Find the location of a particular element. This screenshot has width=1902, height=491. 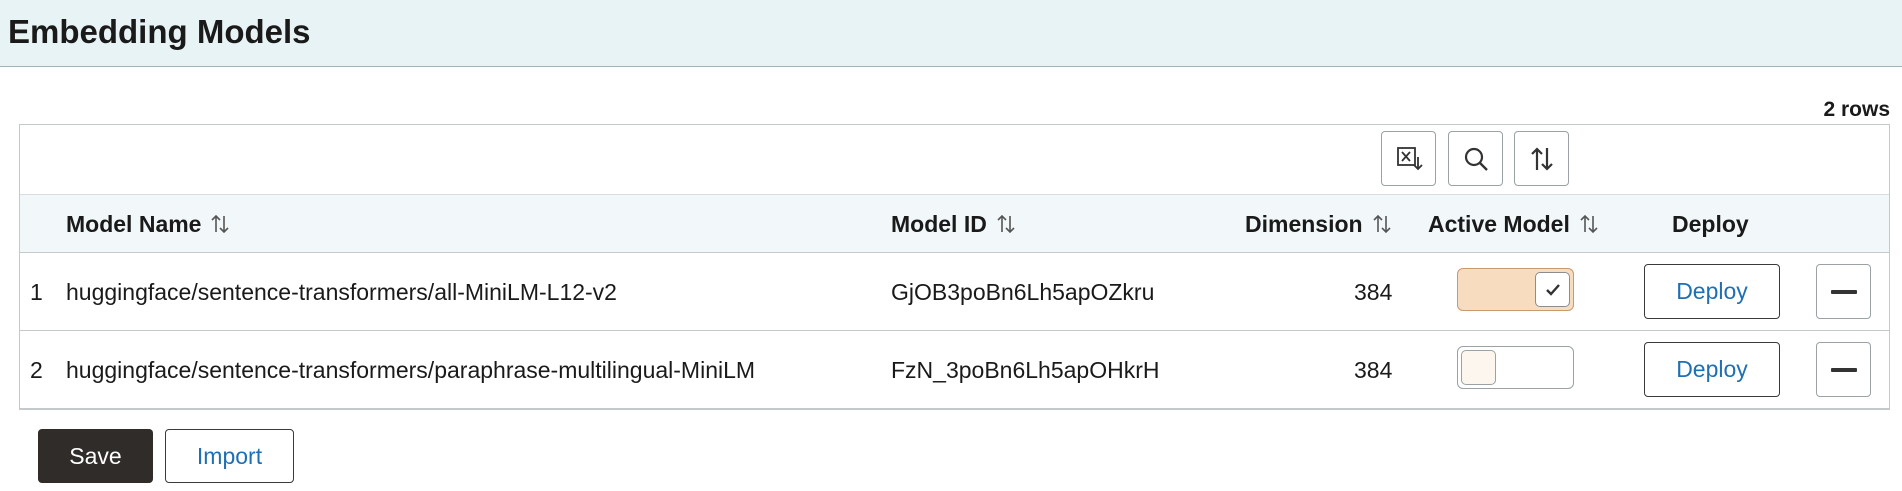

export-button is located at coordinates (1408, 158).